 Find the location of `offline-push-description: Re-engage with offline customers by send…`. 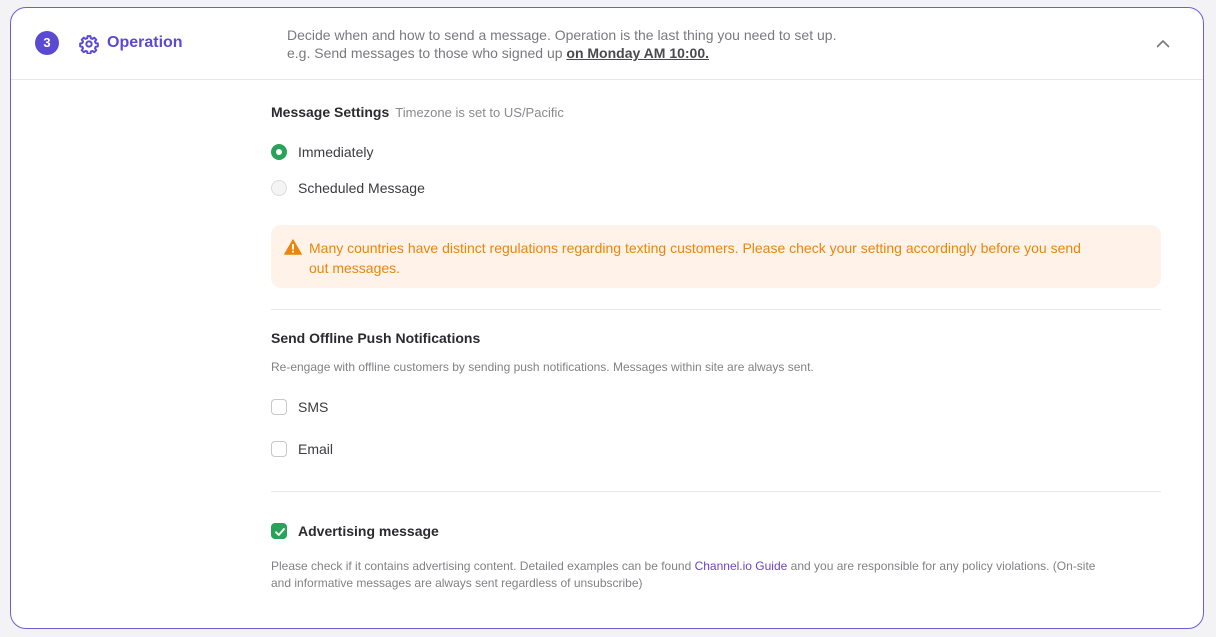

offline-push-description: Re-engage with offline customers by send… is located at coordinates (542, 367).